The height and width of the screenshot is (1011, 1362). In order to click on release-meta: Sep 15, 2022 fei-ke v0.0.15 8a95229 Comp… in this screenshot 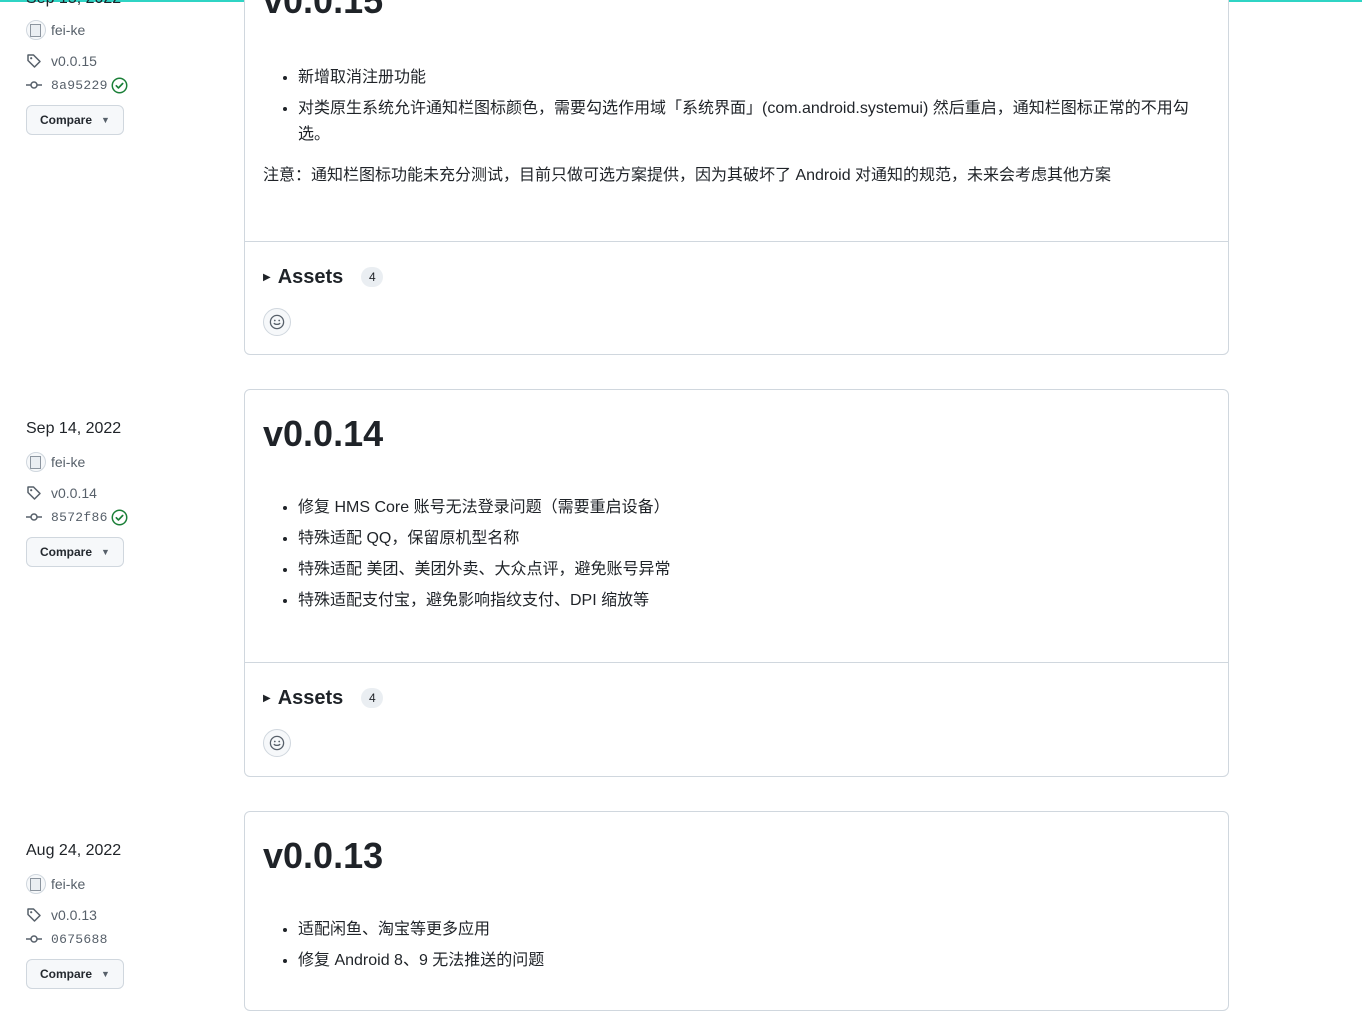, I will do `click(126, 67)`.